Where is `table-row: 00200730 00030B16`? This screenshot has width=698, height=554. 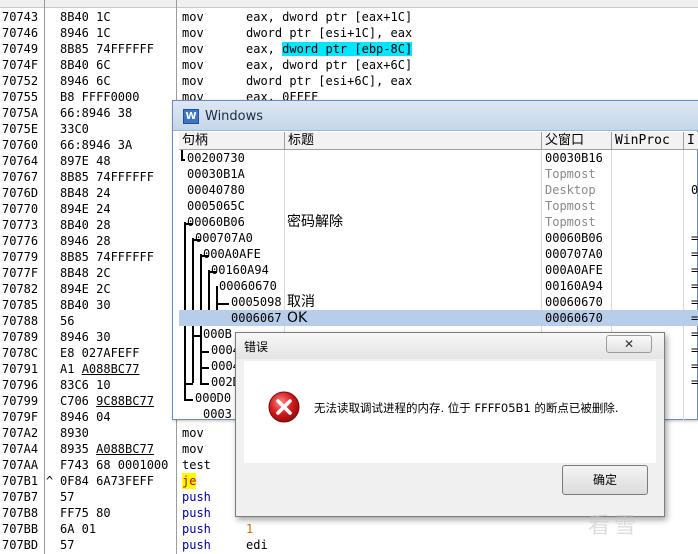 table-row: 00200730 00030B16 is located at coordinates (438, 158).